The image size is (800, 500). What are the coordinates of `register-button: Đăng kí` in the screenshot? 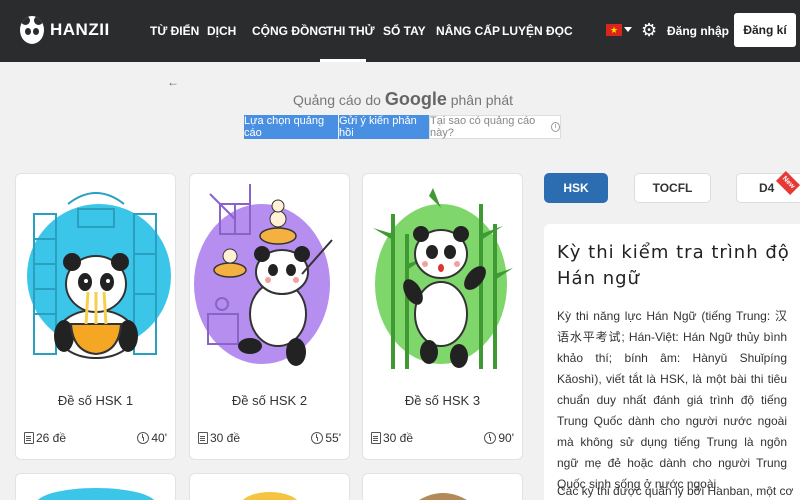 It's located at (765, 30).